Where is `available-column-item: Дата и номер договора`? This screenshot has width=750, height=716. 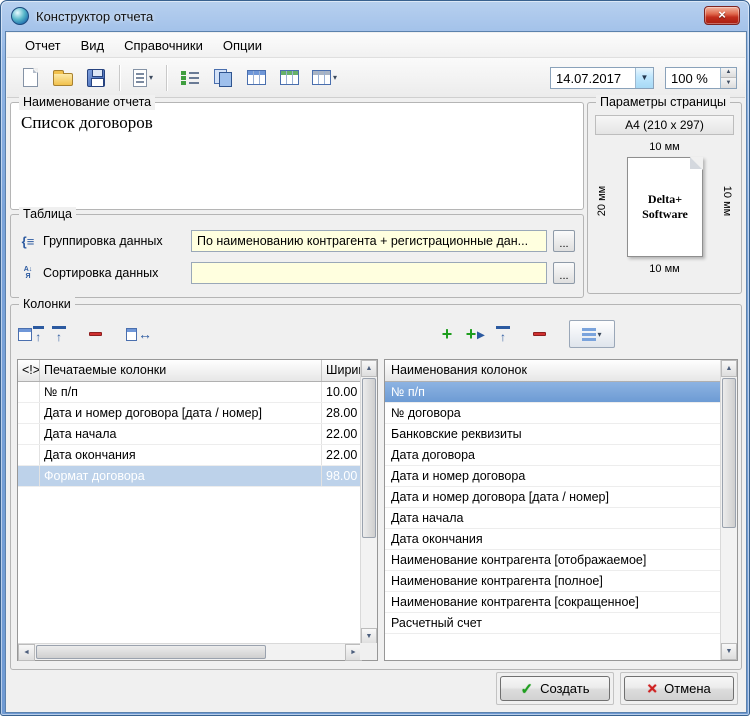 available-column-item: Дата и номер договора is located at coordinates (553, 476).